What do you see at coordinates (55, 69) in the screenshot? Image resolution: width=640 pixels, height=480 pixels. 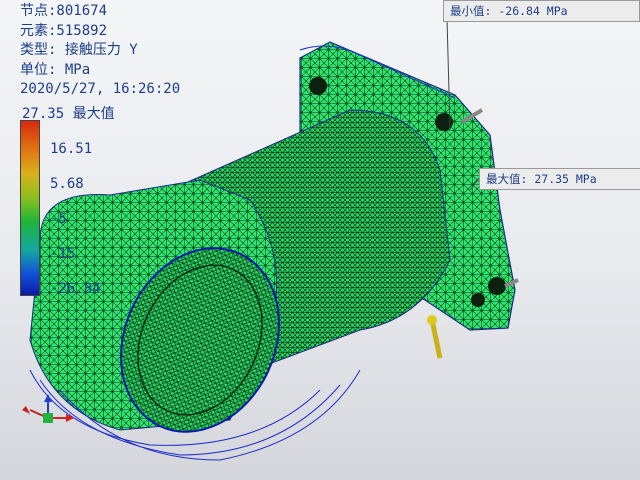 I see `unit-label: 单位: MPa` at bounding box center [55, 69].